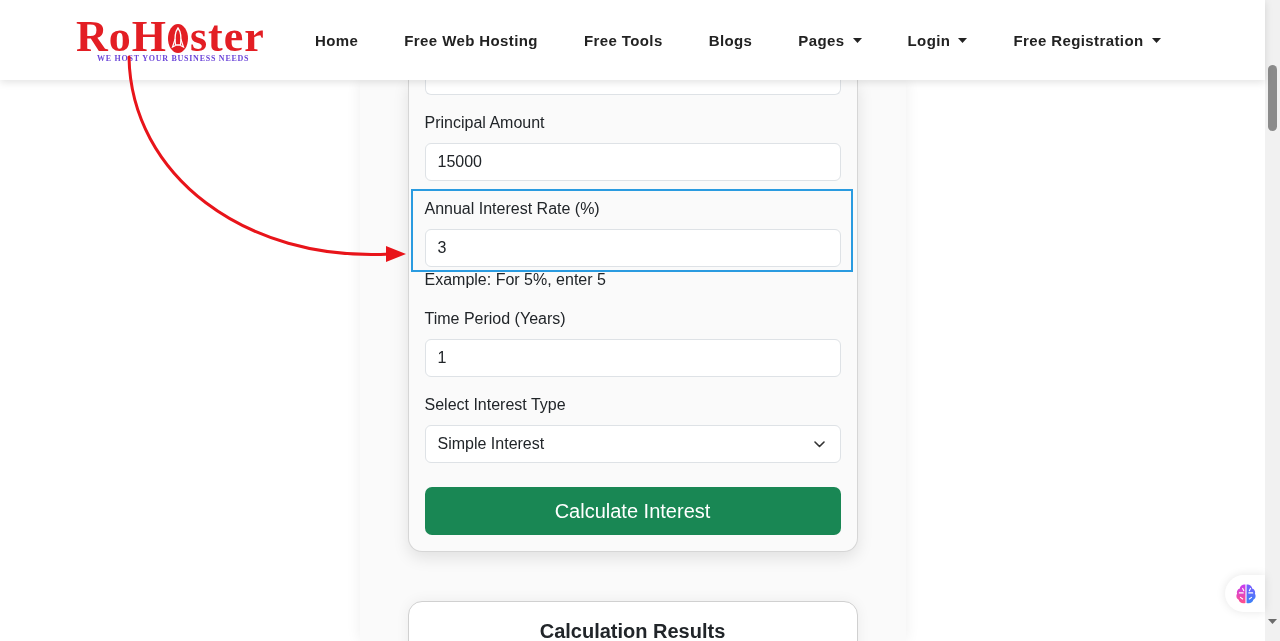 The height and width of the screenshot is (641, 1280). Describe the element at coordinates (830, 40) in the screenshot. I see `nav-link: Pages` at that location.